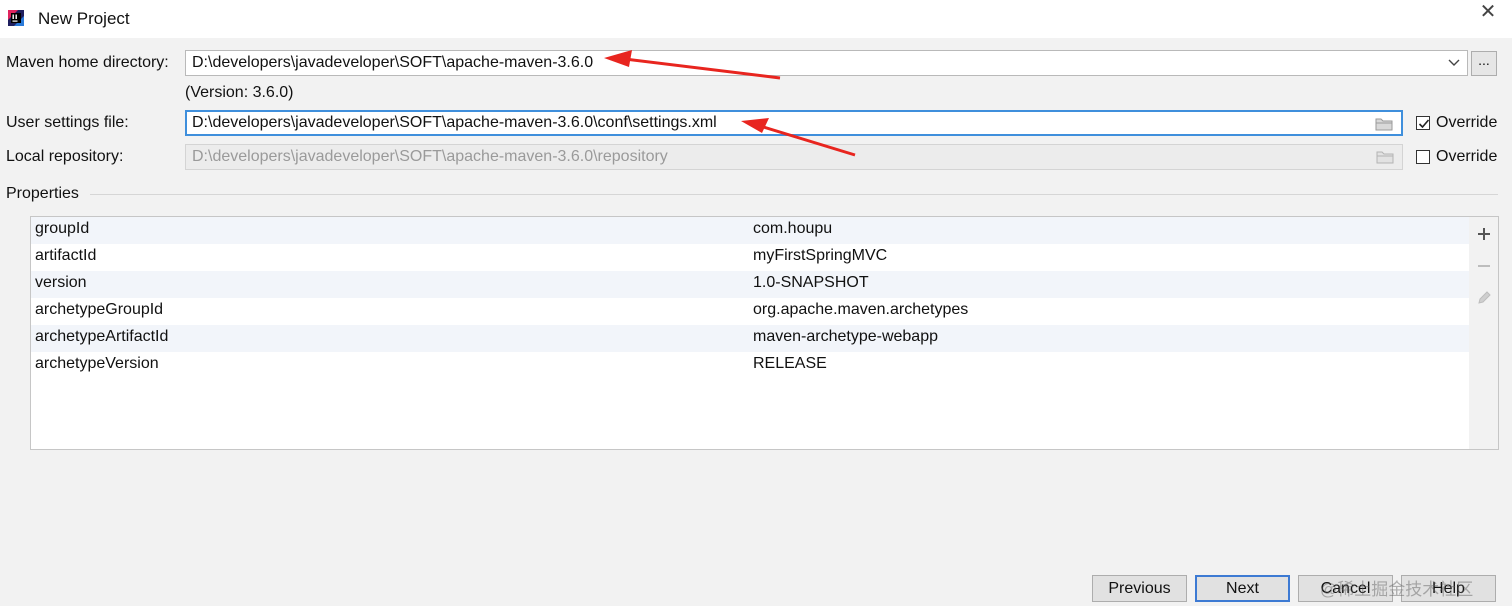  What do you see at coordinates (820, 255) in the screenshot?
I see `property-value: myFirstSpringMVC` at bounding box center [820, 255].